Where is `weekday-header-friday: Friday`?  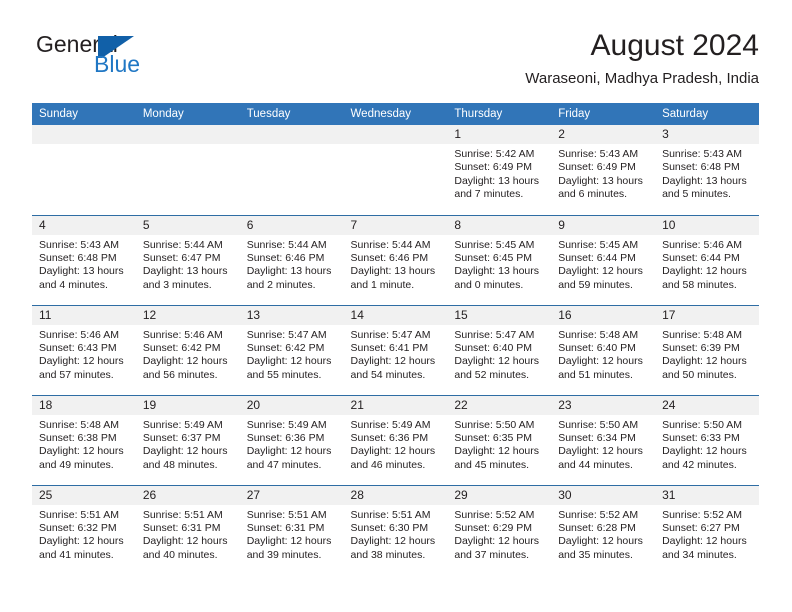 weekday-header-friday: Friday is located at coordinates (603, 114).